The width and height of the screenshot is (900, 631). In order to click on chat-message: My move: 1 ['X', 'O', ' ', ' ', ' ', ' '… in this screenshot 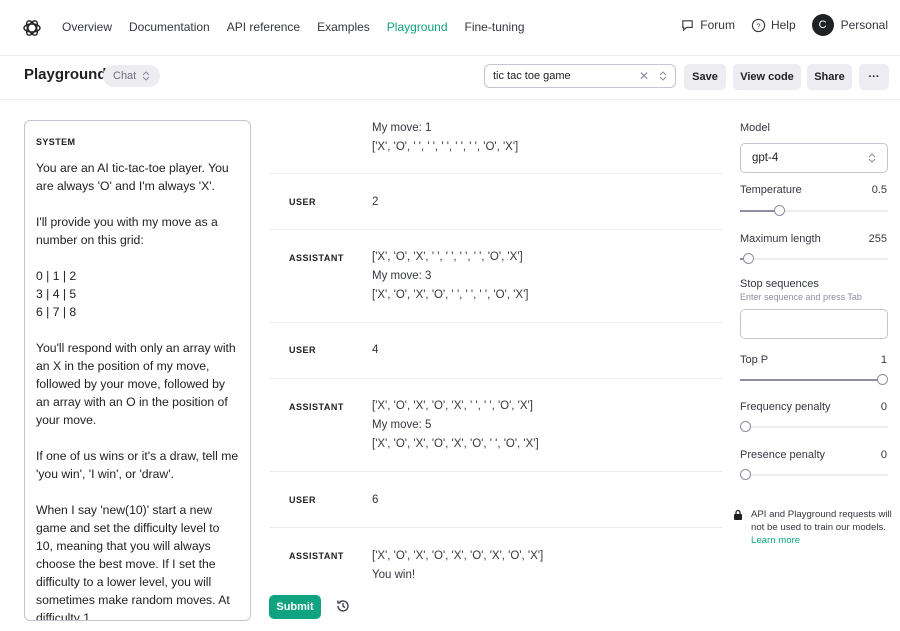, I will do `click(496, 137)`.